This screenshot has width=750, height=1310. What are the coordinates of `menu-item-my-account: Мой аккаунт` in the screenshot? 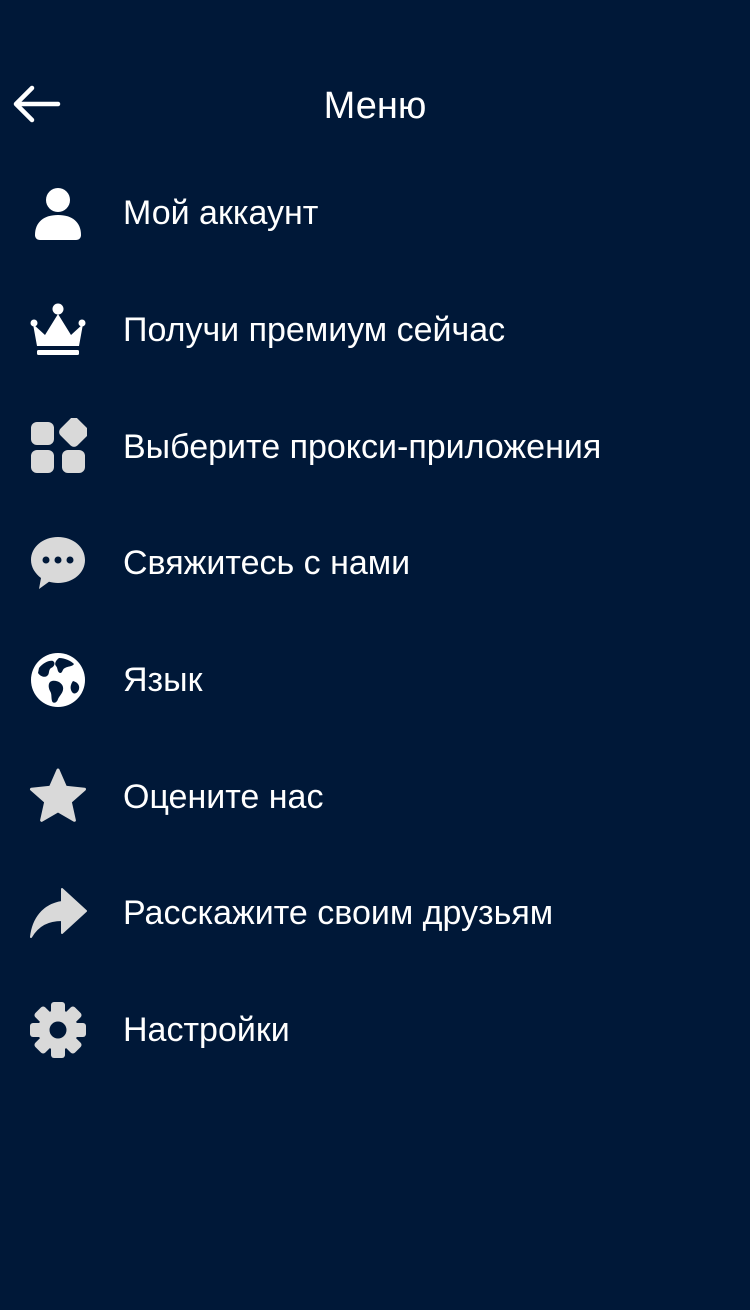 It's located at (375, 213).